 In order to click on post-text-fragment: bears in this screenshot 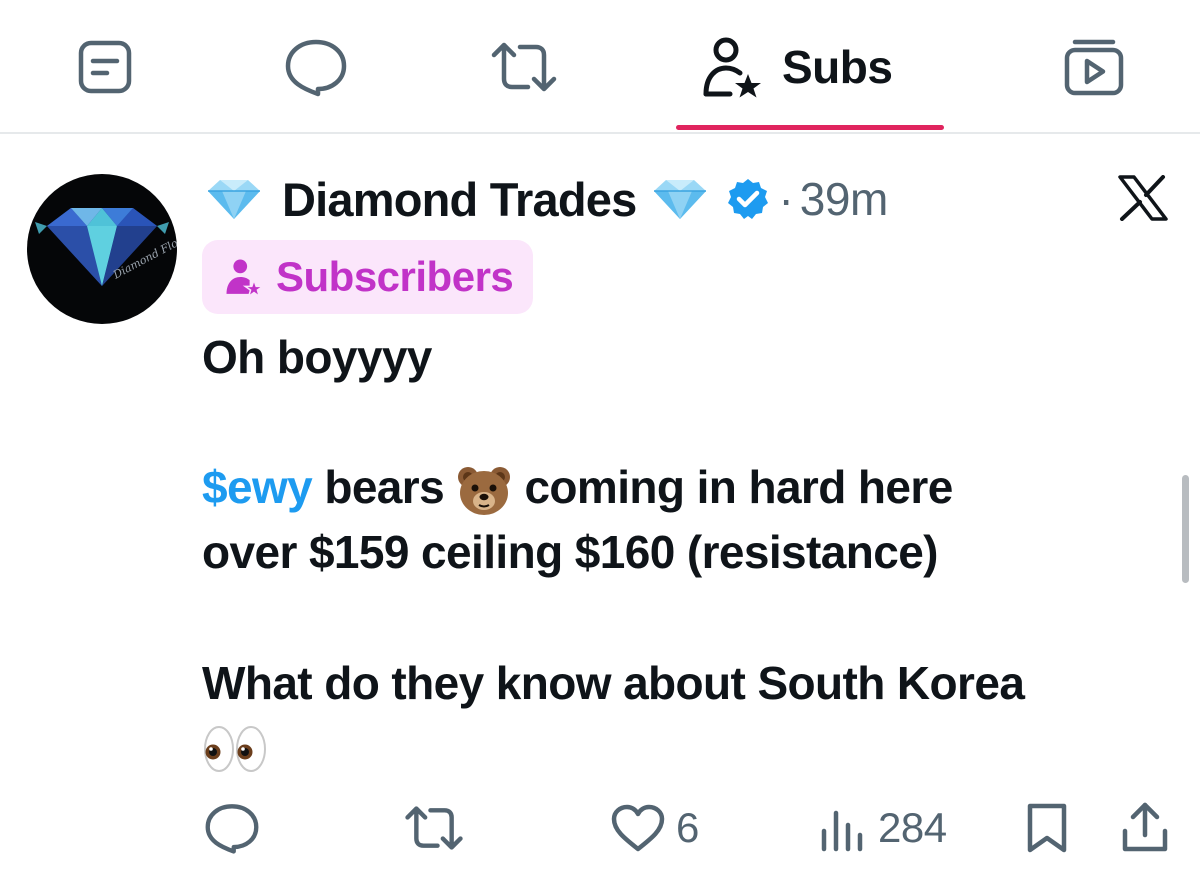, I will do `click(384, 487)`.